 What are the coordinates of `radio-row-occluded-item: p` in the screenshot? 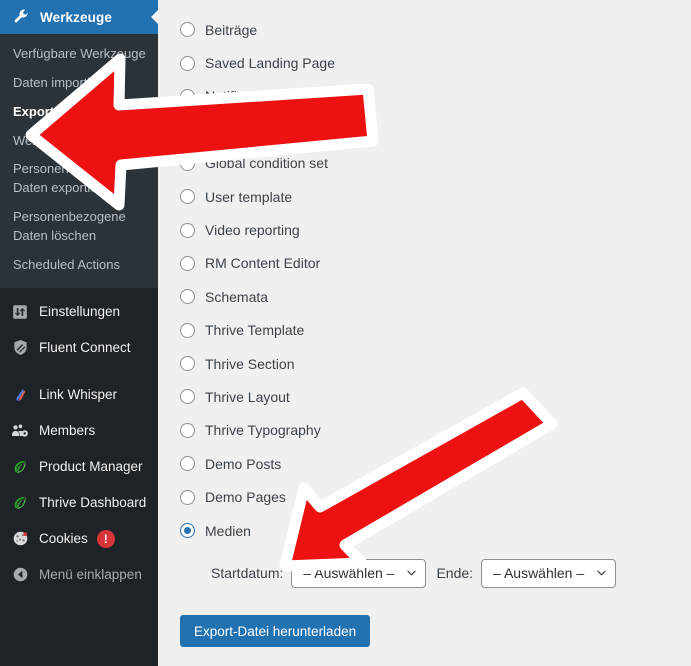 It's located at (424, 129).